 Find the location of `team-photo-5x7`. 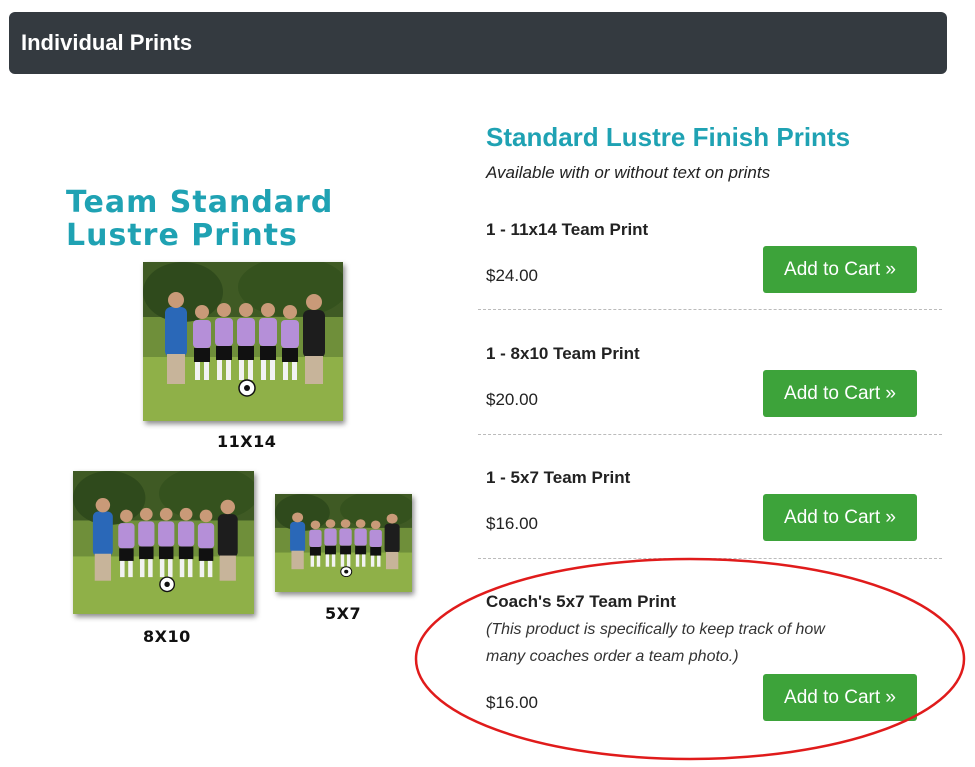

team-photo-5x7 is located at coordinates (343, 543).